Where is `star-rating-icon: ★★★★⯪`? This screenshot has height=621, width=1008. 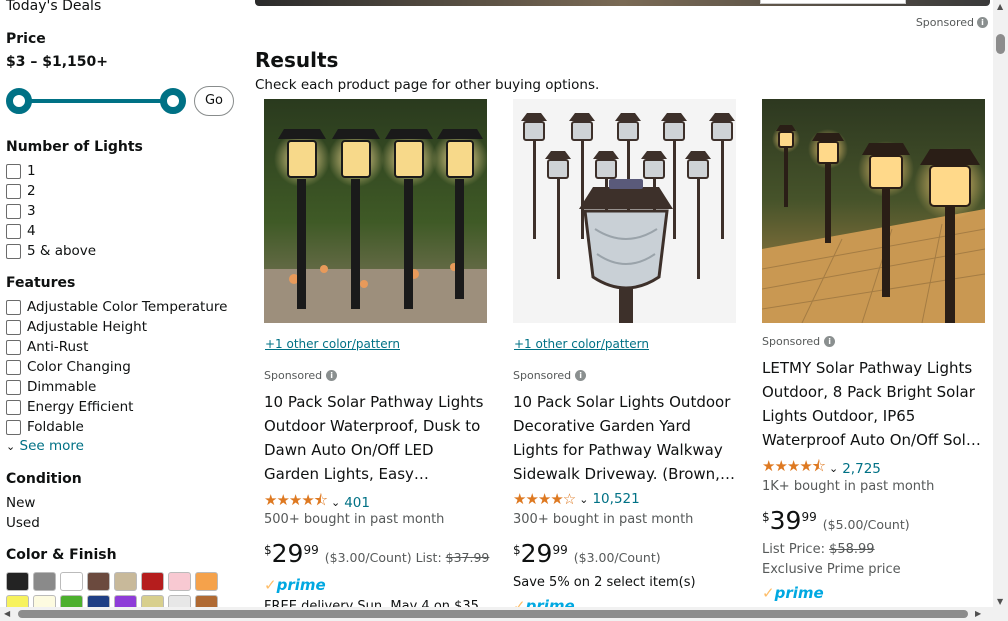 star-rating-icon: ★★★★⯪ is located at coordinates (794, 468).